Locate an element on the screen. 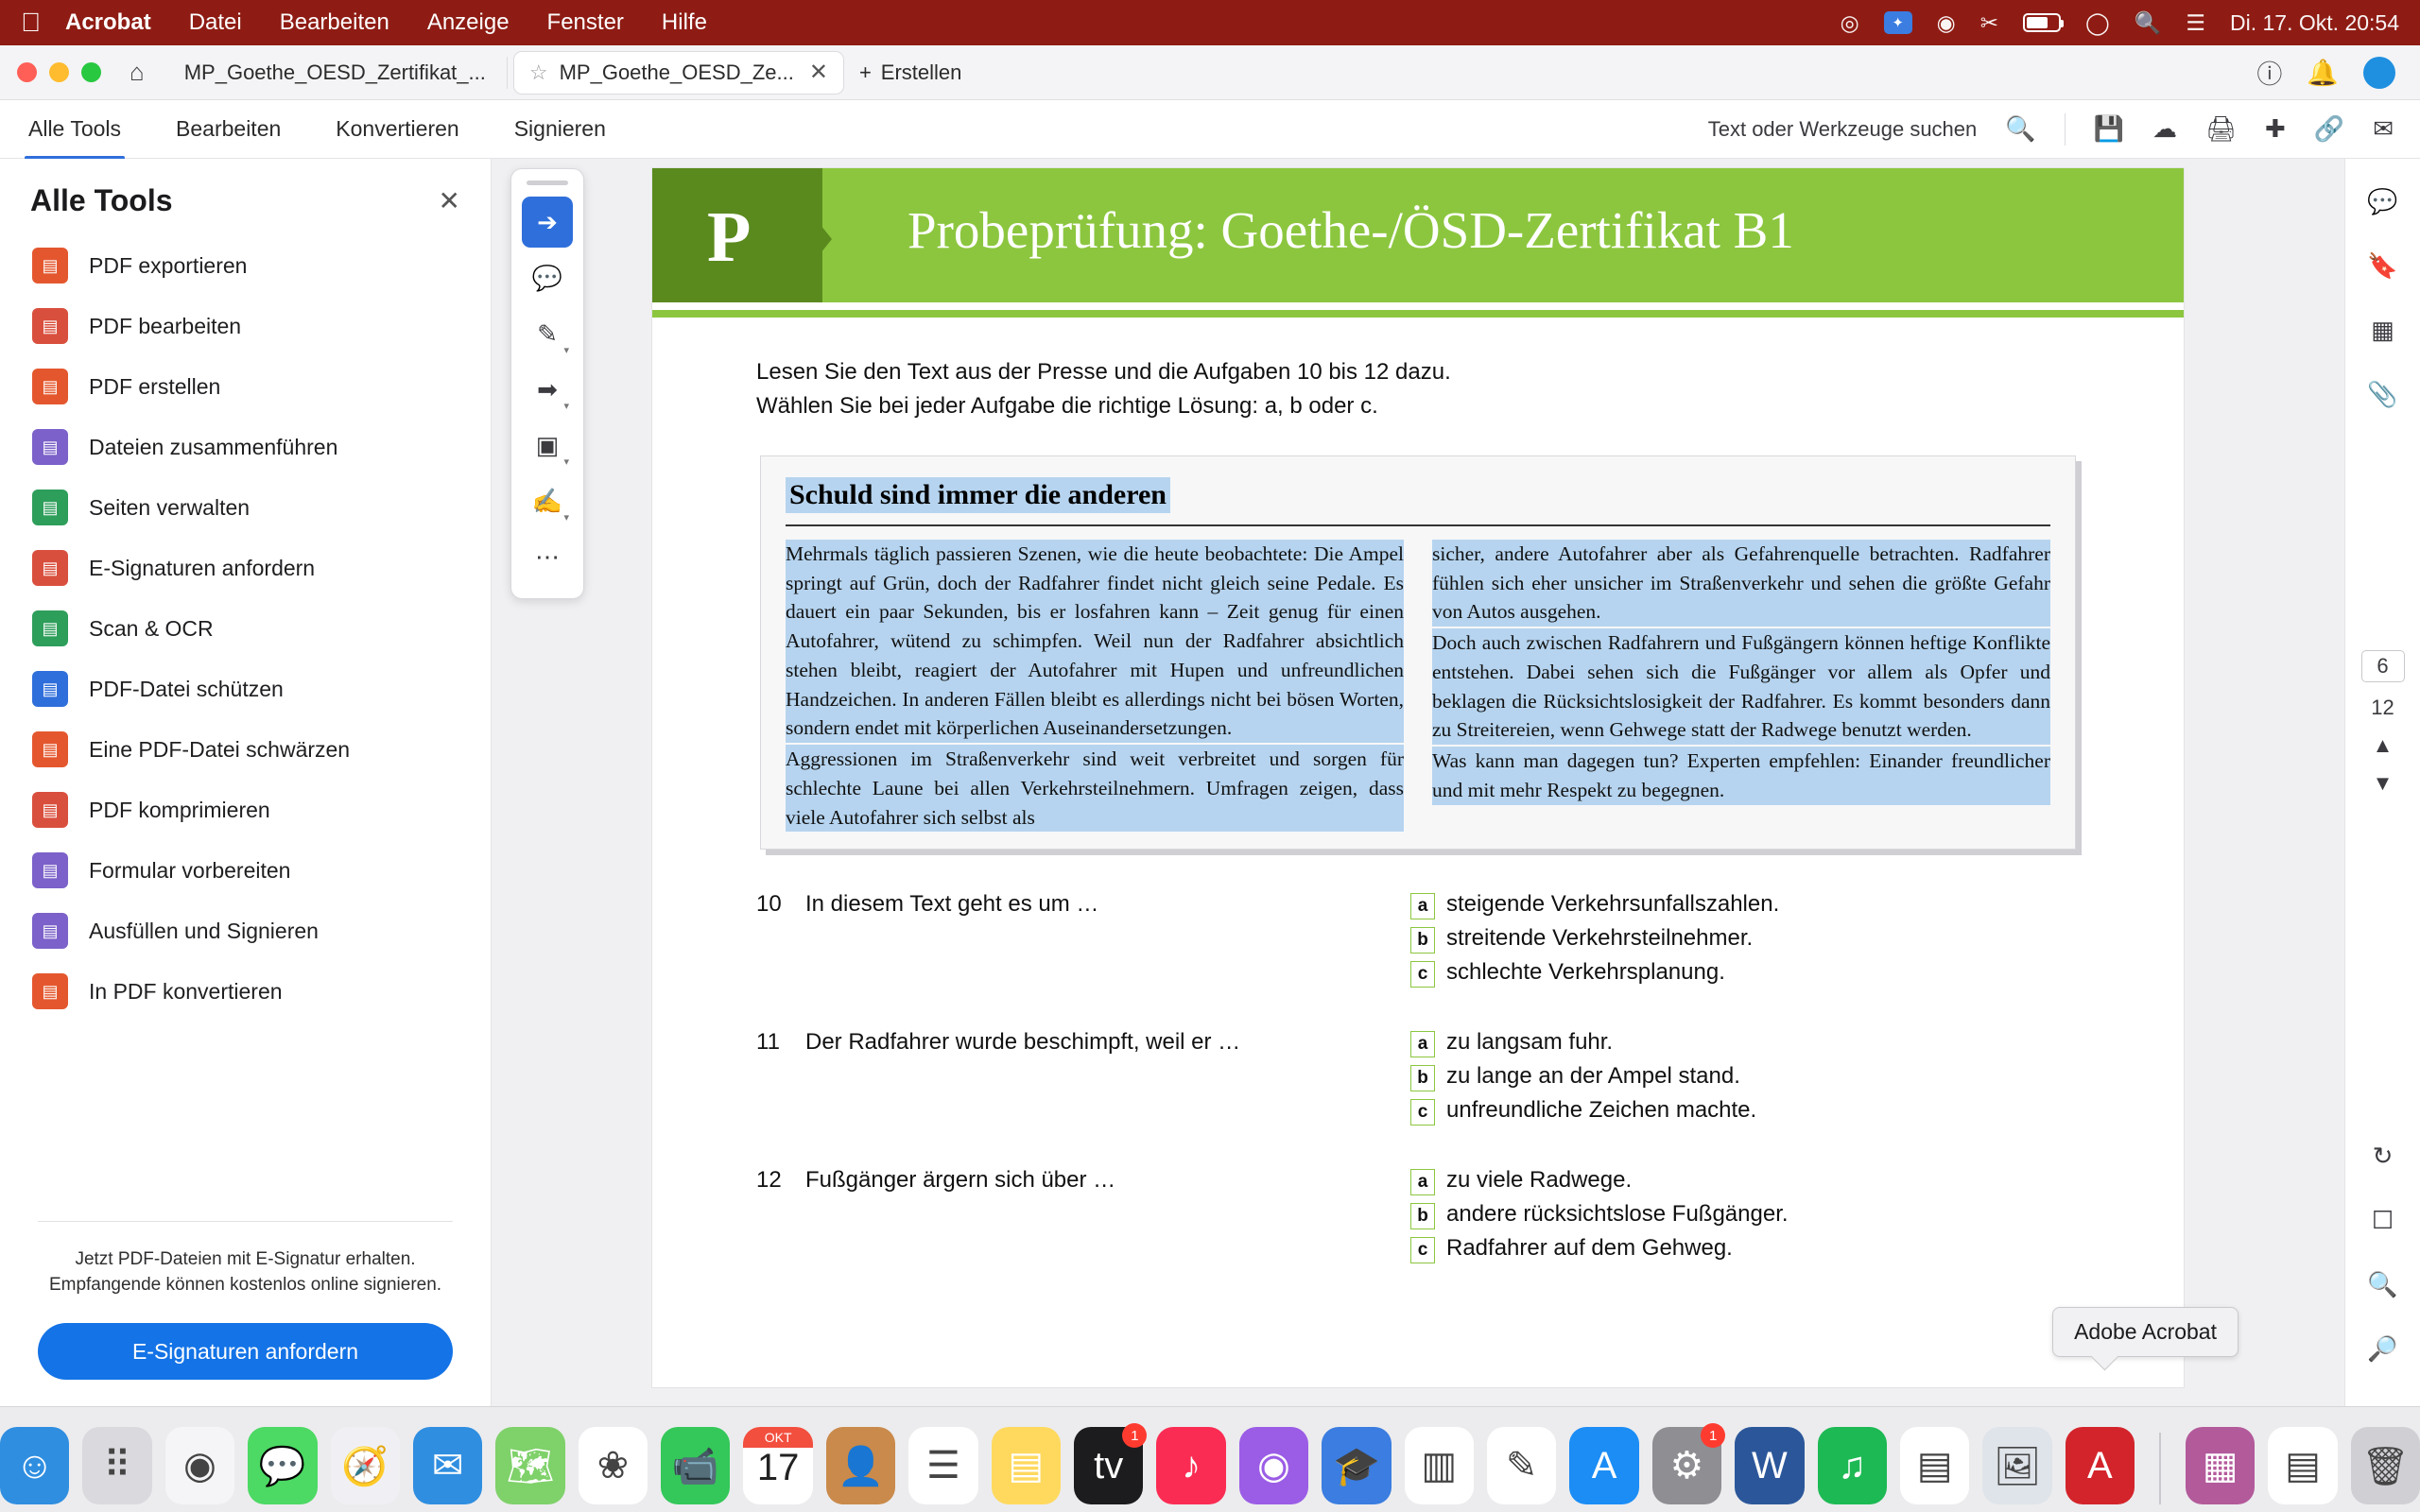 This screenshot has height=1512, width=2420. option-row: b zu lange an der Ampel stand. is located at coordinates (1745, 1077).